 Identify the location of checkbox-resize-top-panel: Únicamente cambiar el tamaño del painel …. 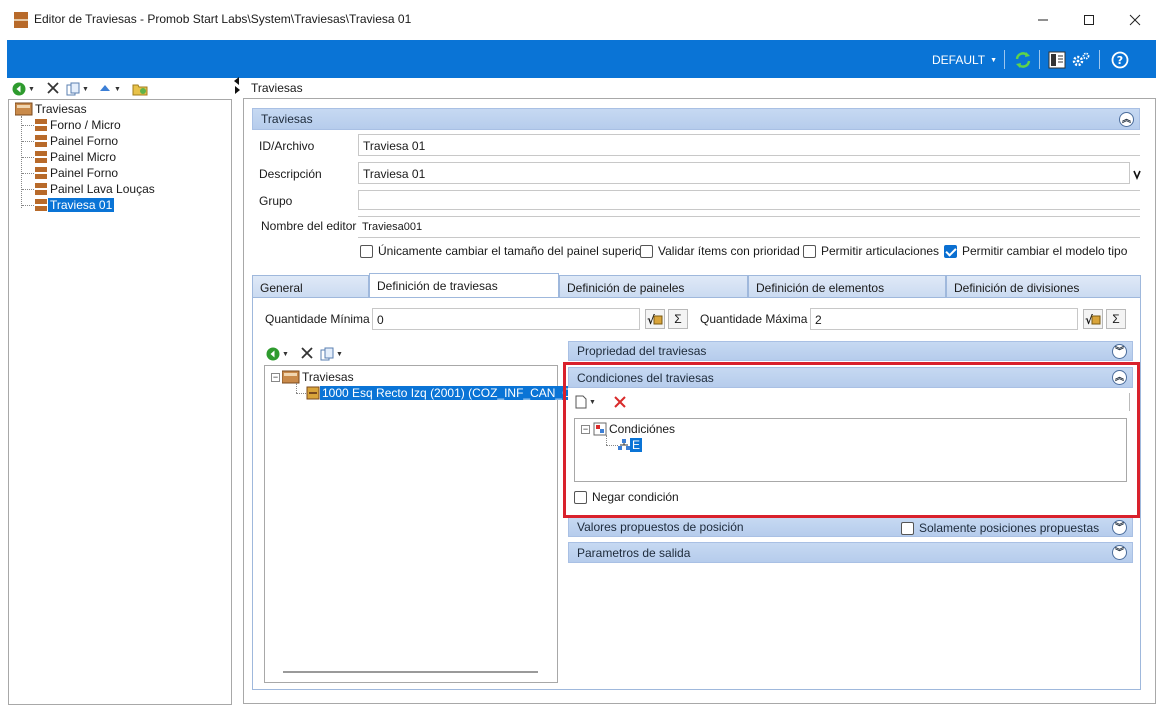
(502, 251).